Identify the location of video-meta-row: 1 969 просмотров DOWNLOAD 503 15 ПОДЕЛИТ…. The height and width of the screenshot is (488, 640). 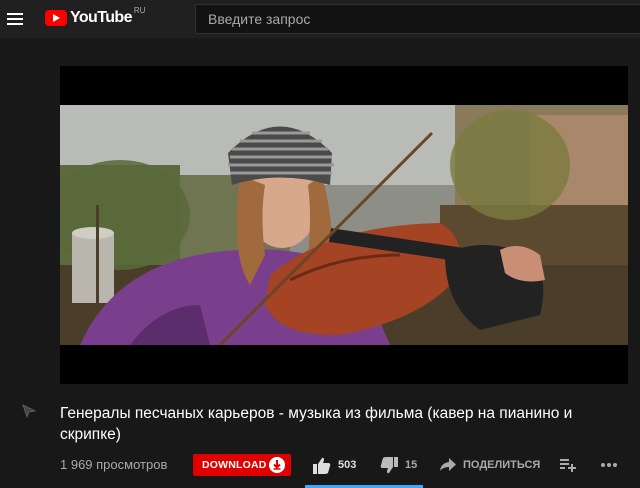
(345, 464).